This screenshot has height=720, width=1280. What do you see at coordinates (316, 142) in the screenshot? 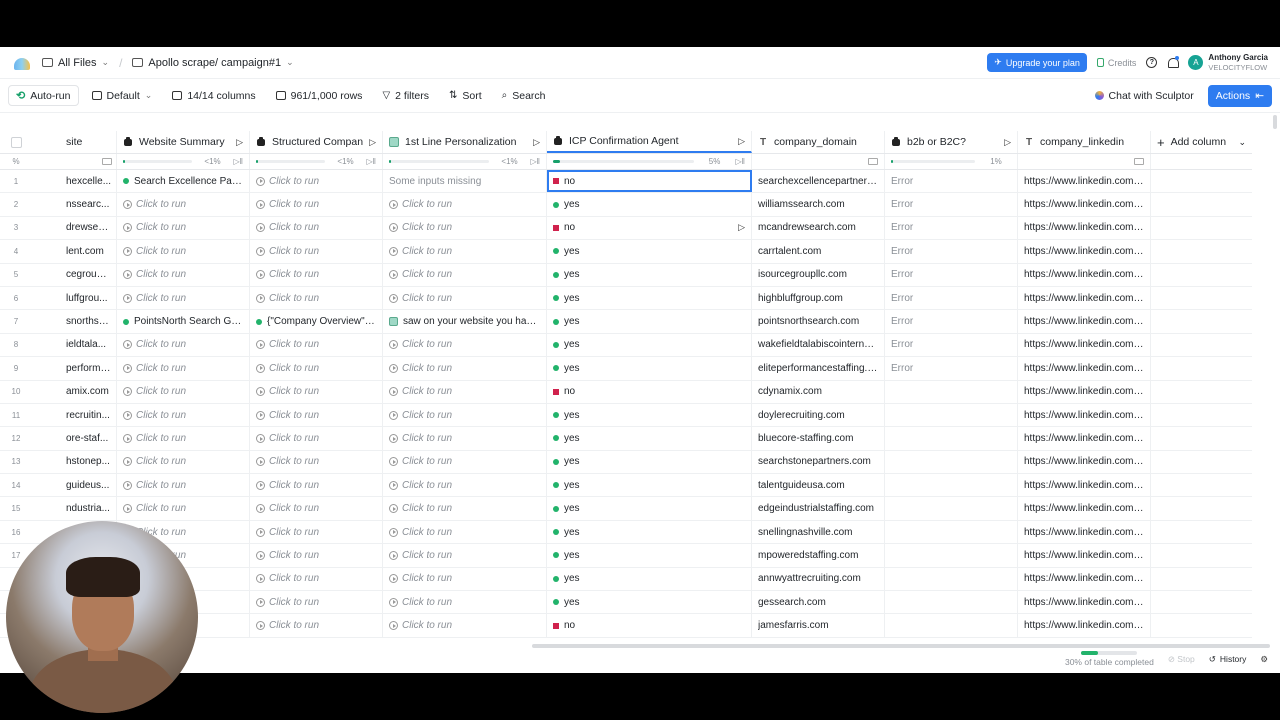
I see `header-structured-company: Structured Company ▷` at bounding box center [316, 142].